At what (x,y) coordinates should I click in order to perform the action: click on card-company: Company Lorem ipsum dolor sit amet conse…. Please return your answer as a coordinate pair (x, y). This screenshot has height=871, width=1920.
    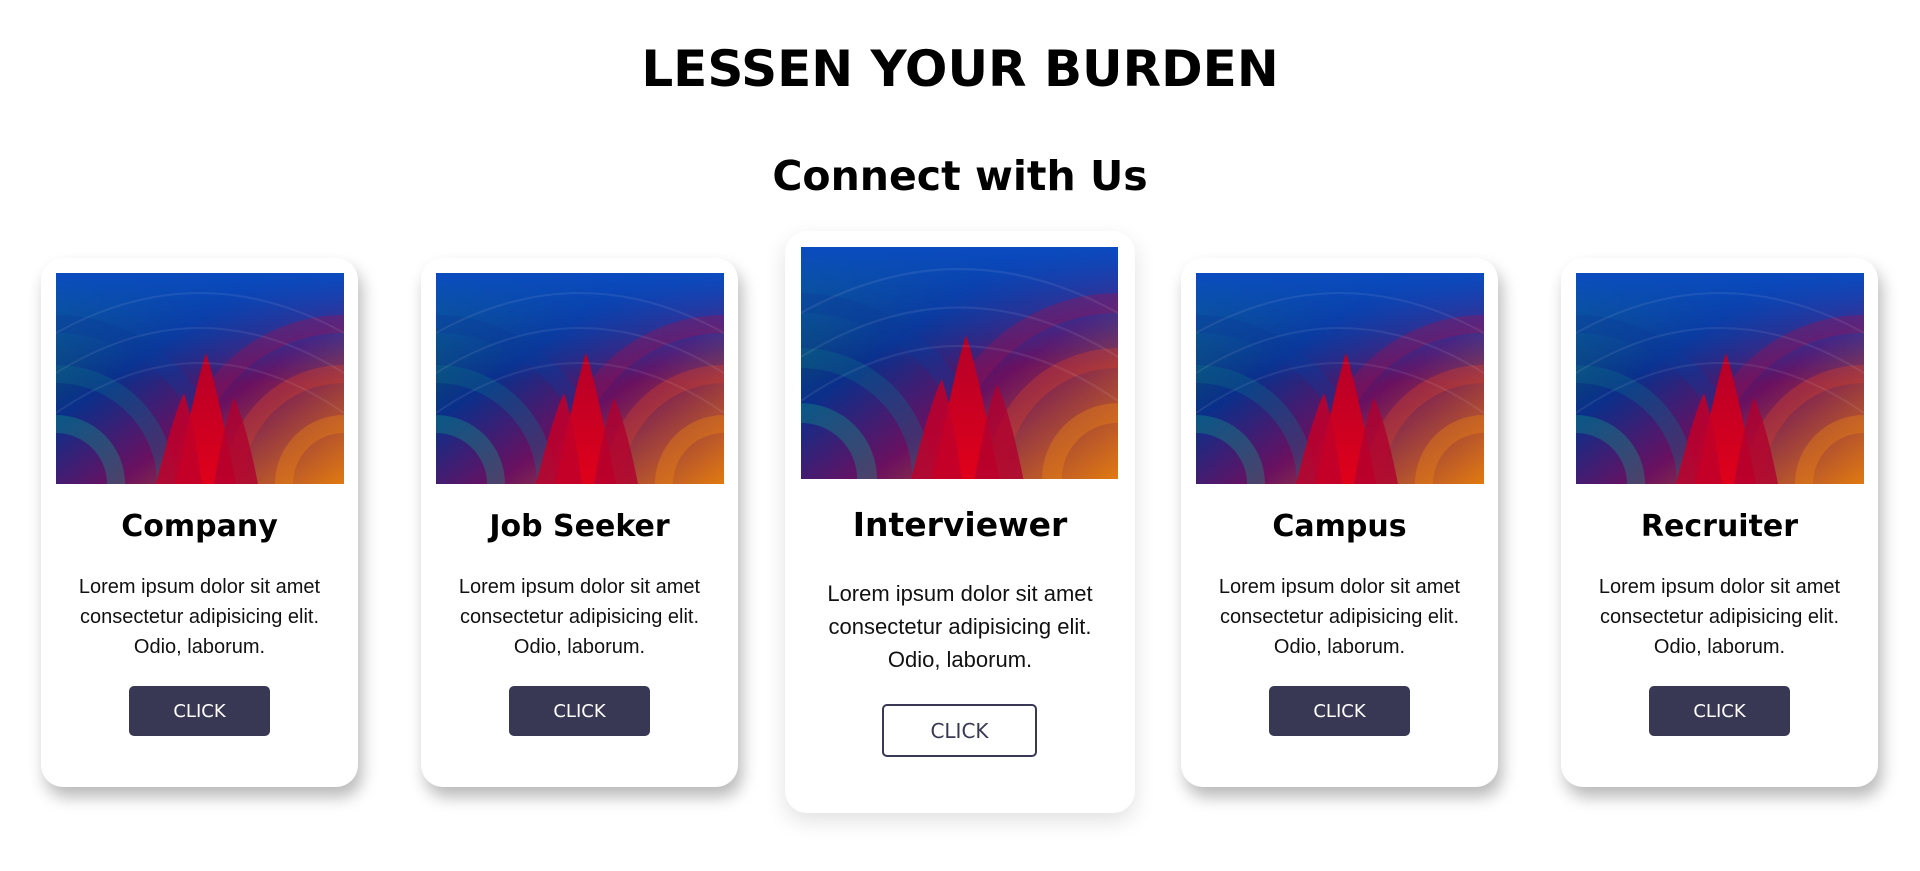
    Looking at the image, I should click on (199, 522).